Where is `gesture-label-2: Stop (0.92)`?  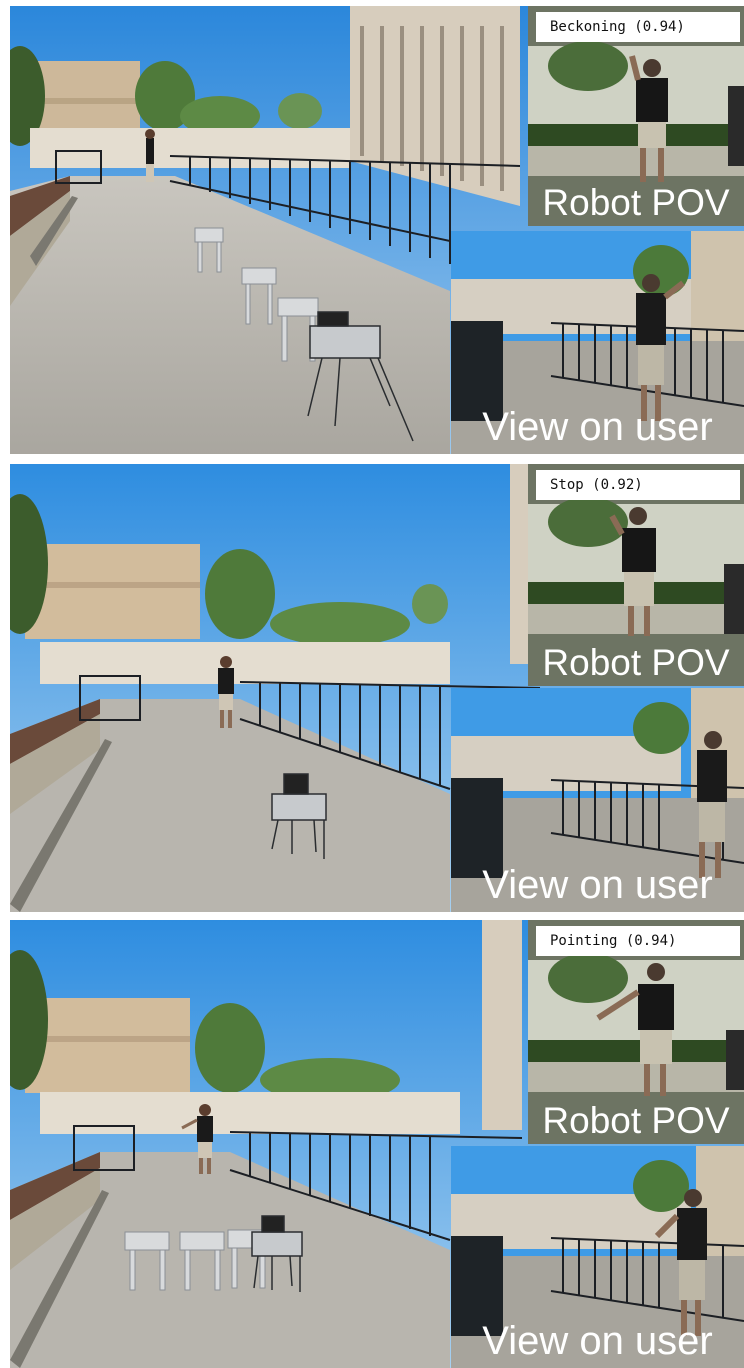 gesture-label-2: Stop (0.92) is located at coordinates (638, 485).